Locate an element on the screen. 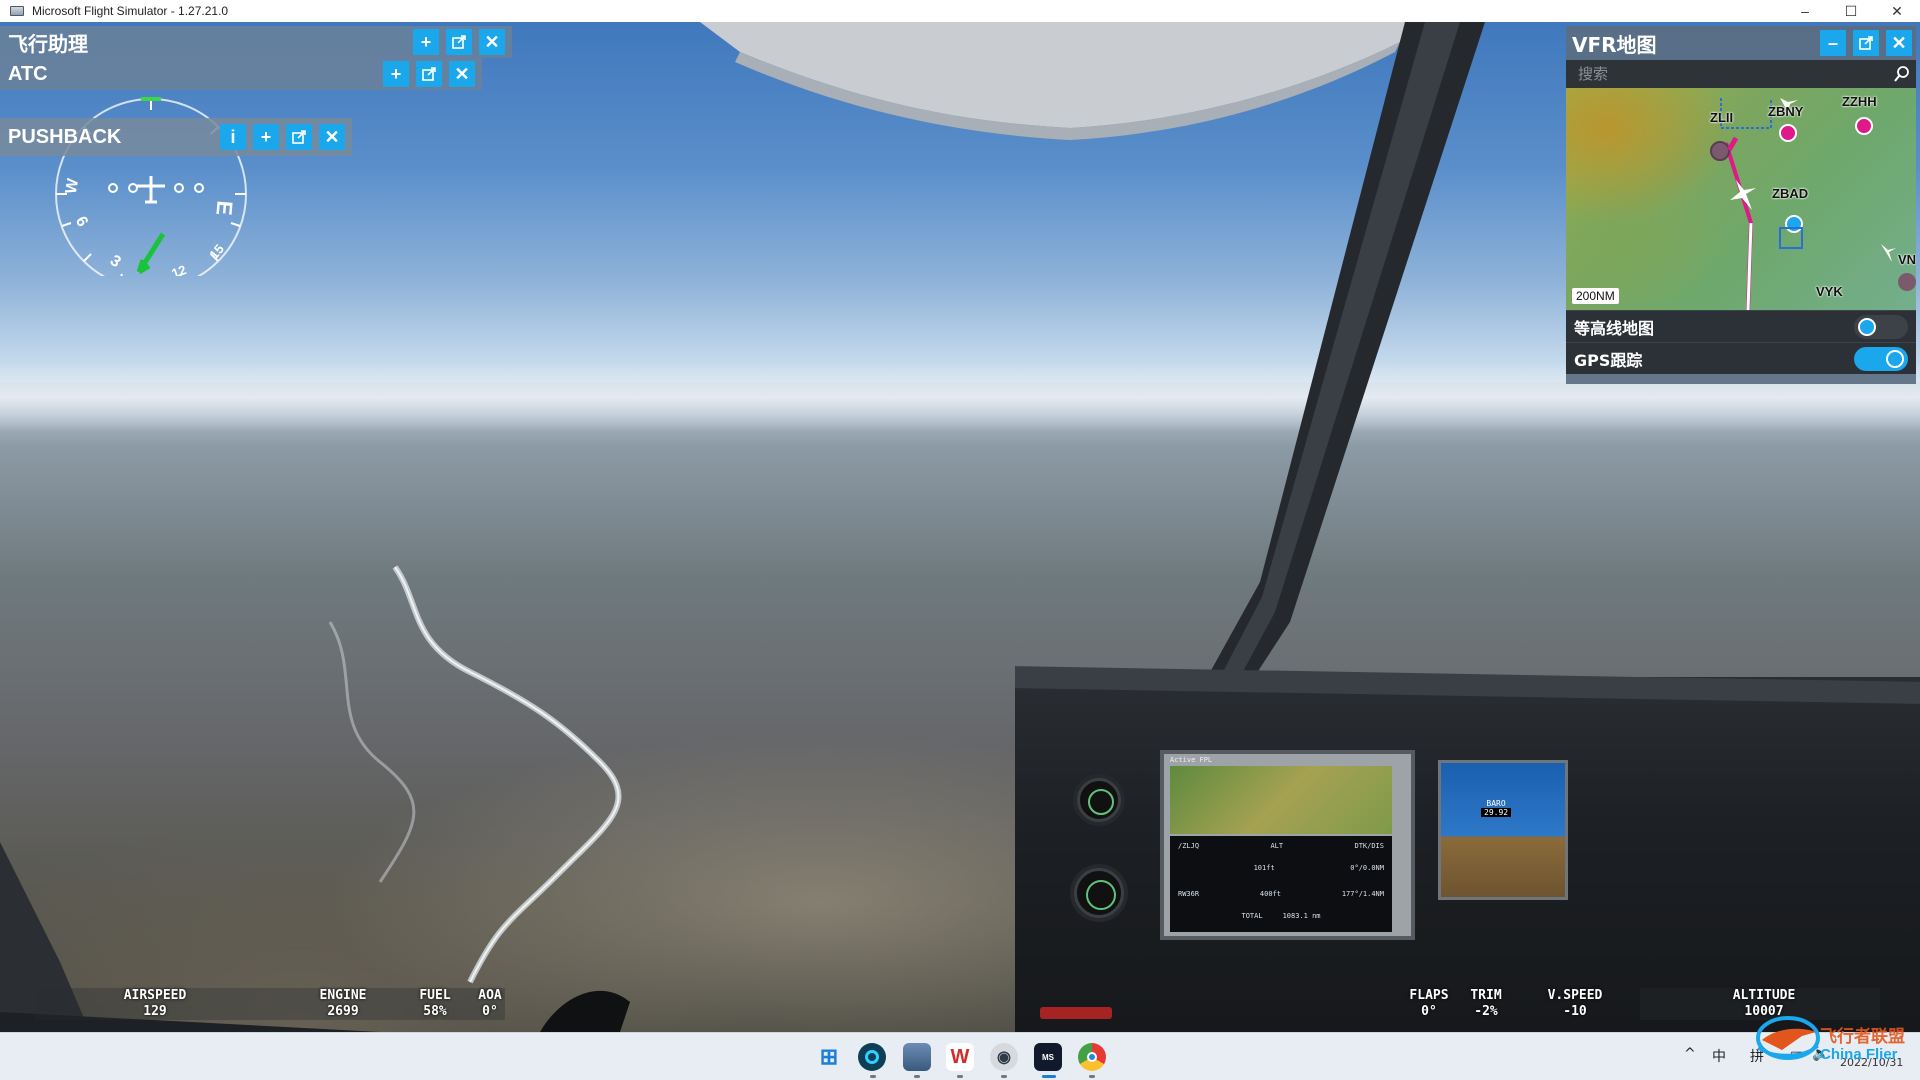 The height and width of the screenshot is (1080, 1920). pushback-panel: PUSHBACK i + ✕ is located at coordinates (176, 137).